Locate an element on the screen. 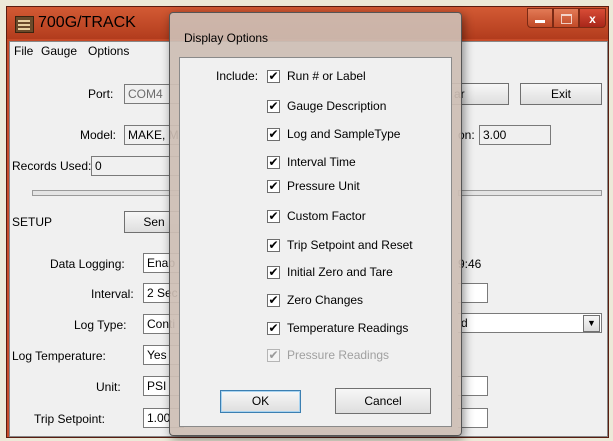 The image size is (613, 441). option-label: Log and SampleType is located at coordinates (344, 134).